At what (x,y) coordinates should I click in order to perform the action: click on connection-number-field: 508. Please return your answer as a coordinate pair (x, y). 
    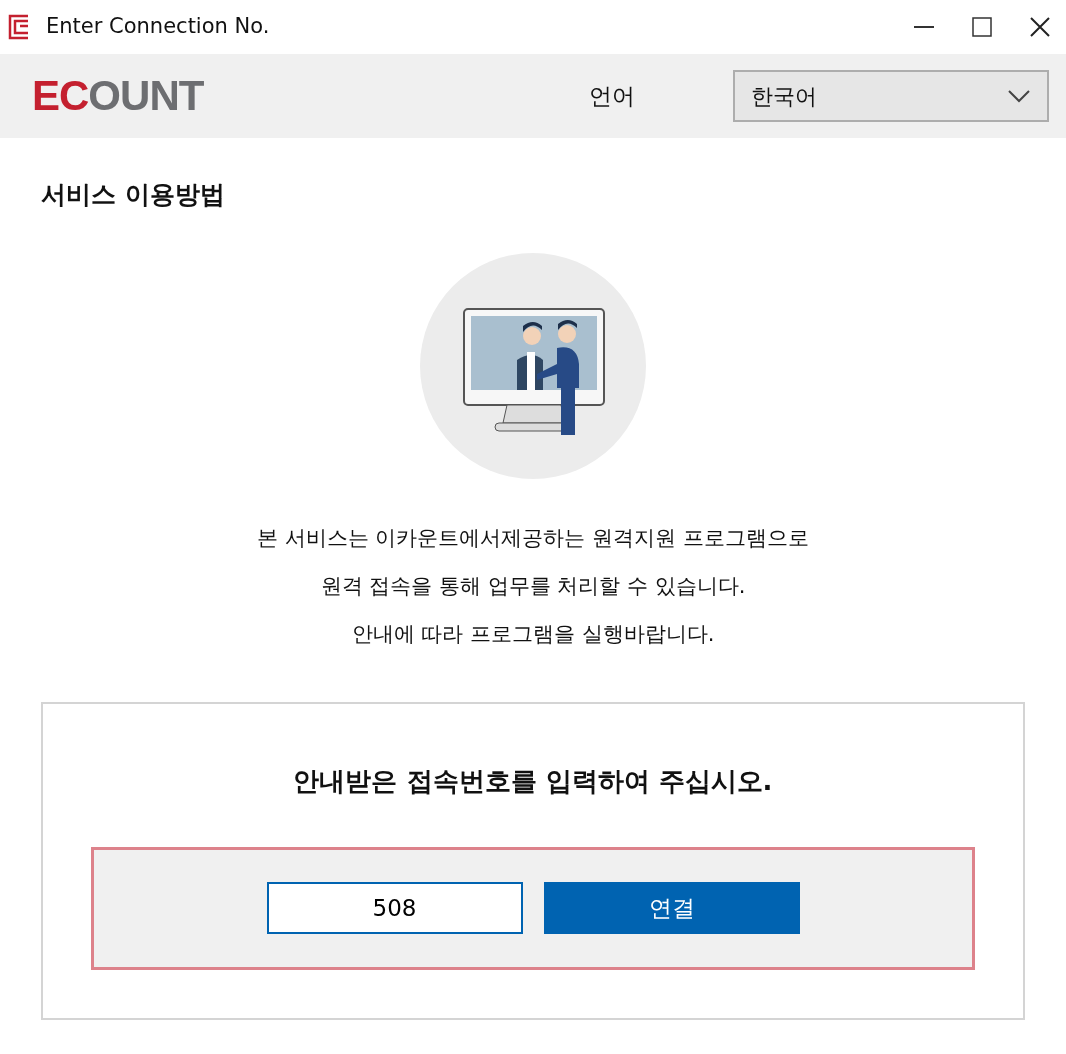
    Looking at the image, I should click on (394, 908).